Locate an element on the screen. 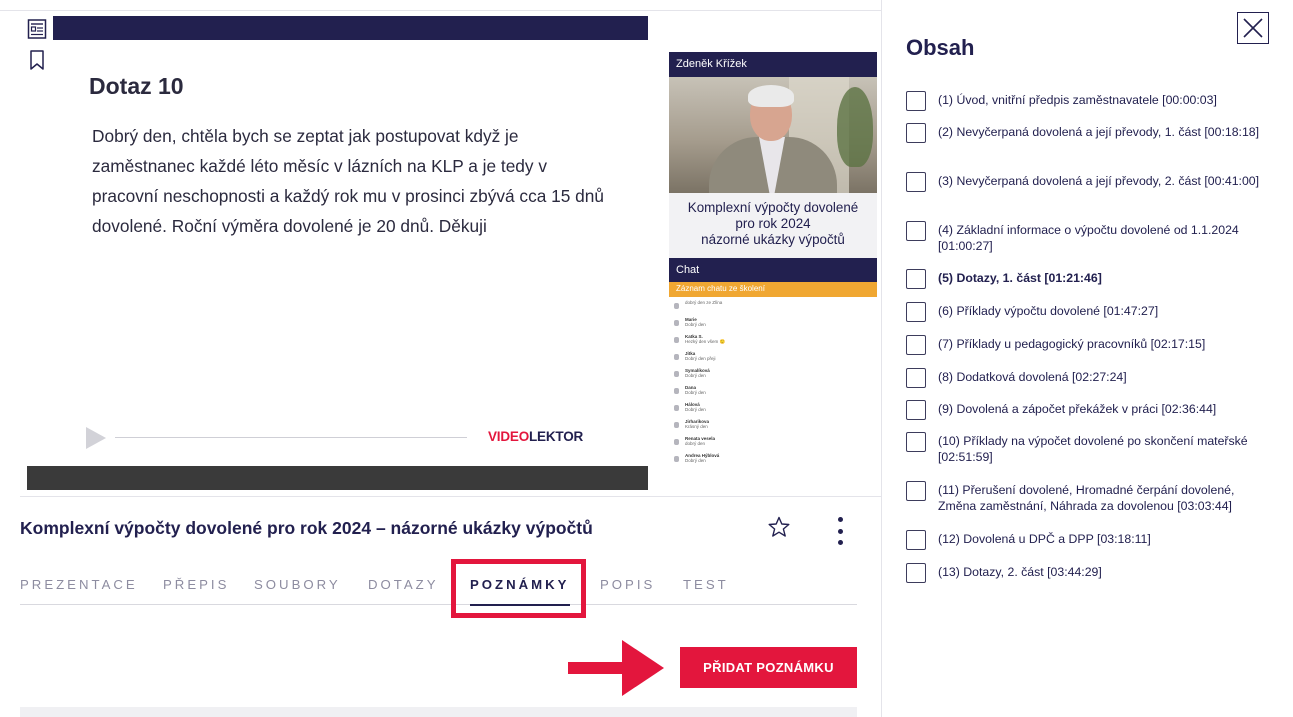 This screenshot has height=717, width=1293. player-bottom-bar is located at coordinates (337, 478).